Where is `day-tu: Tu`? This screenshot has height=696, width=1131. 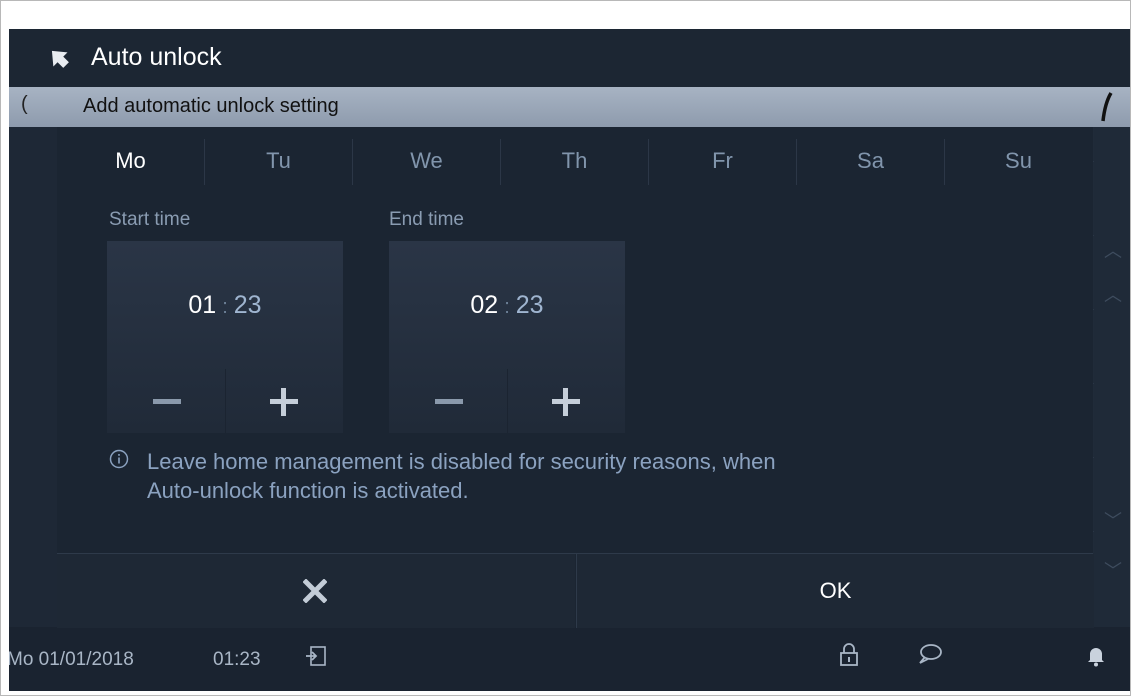 day-tu: Tu is located at coordinates (278, 161).